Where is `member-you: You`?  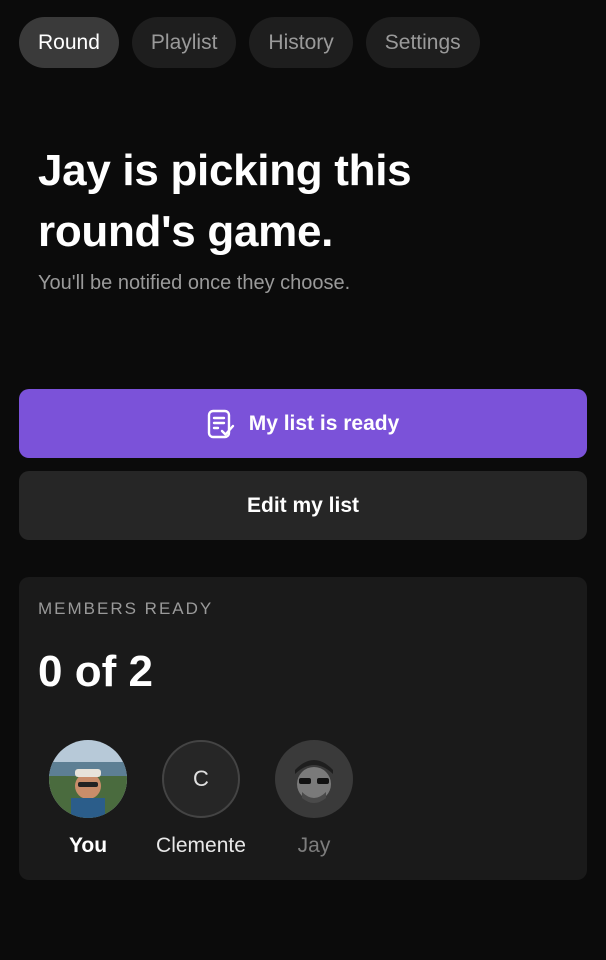 member-you: You is located at coordinates (88, 799).